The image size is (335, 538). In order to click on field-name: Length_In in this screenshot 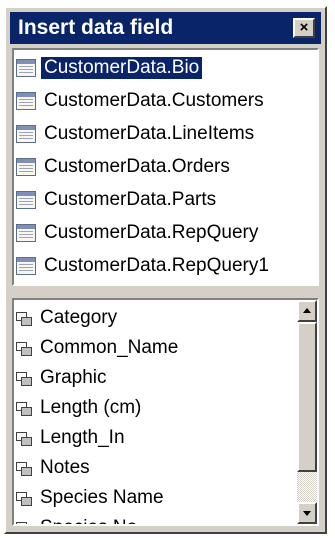, I will do `click(82, 437)`.